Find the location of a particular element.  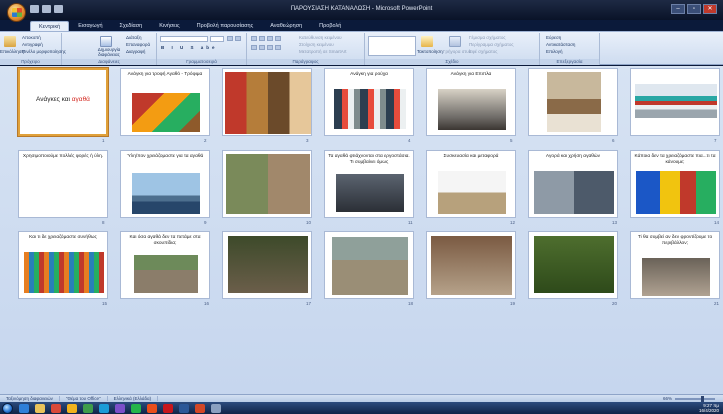

align-right-icon is located at coordinates (270, 47).